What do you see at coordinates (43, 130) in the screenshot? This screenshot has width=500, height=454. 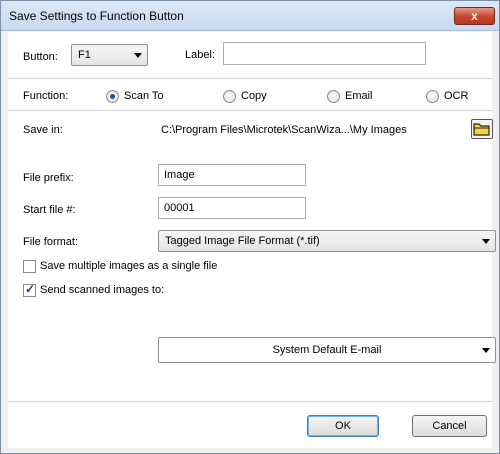 I see `save-in-label: Save in:` at bounding box center [43, 130].